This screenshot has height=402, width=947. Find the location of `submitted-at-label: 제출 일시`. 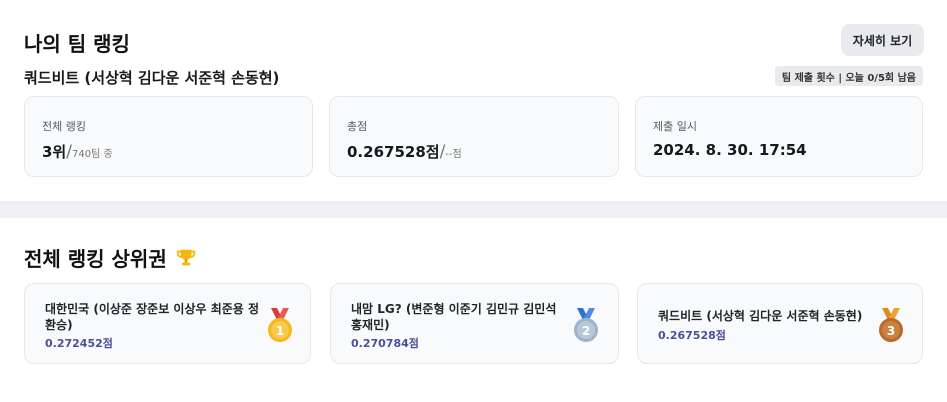

submitted-at-label: 제출 일시 is located at coordinates (675, 126).